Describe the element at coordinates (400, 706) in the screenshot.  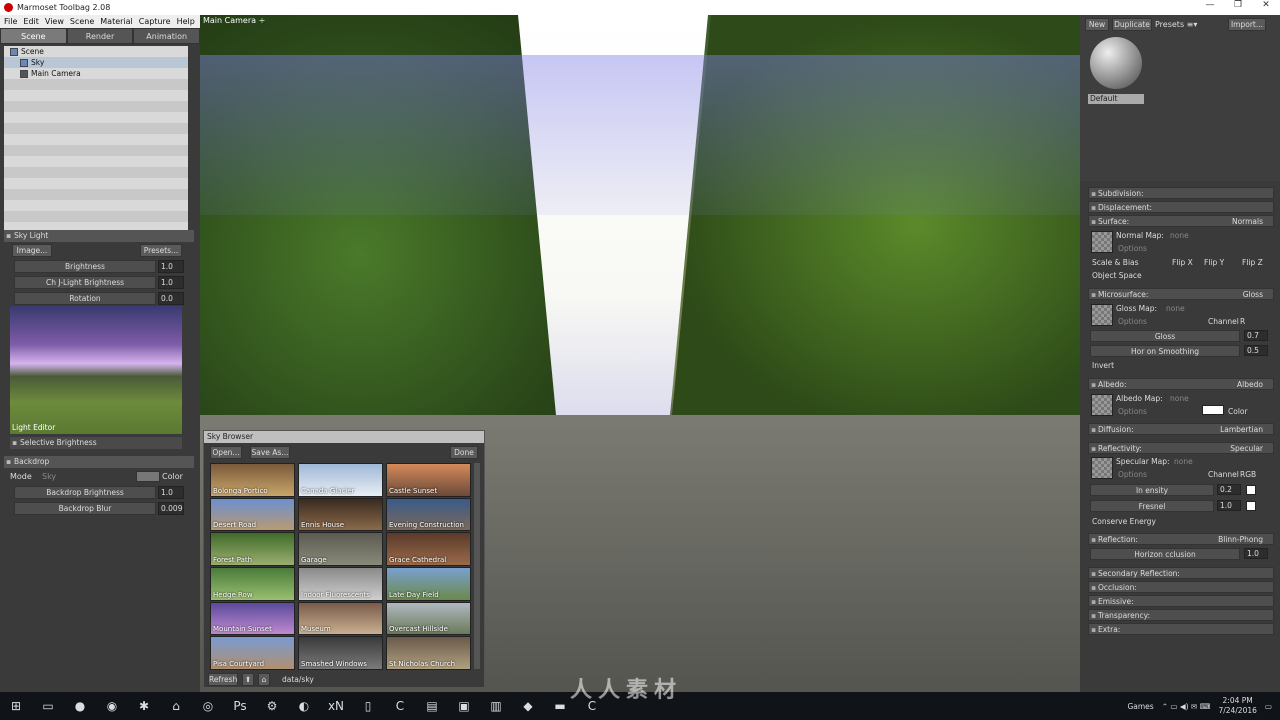
I see `taskbar-app-icon: C` at that location.